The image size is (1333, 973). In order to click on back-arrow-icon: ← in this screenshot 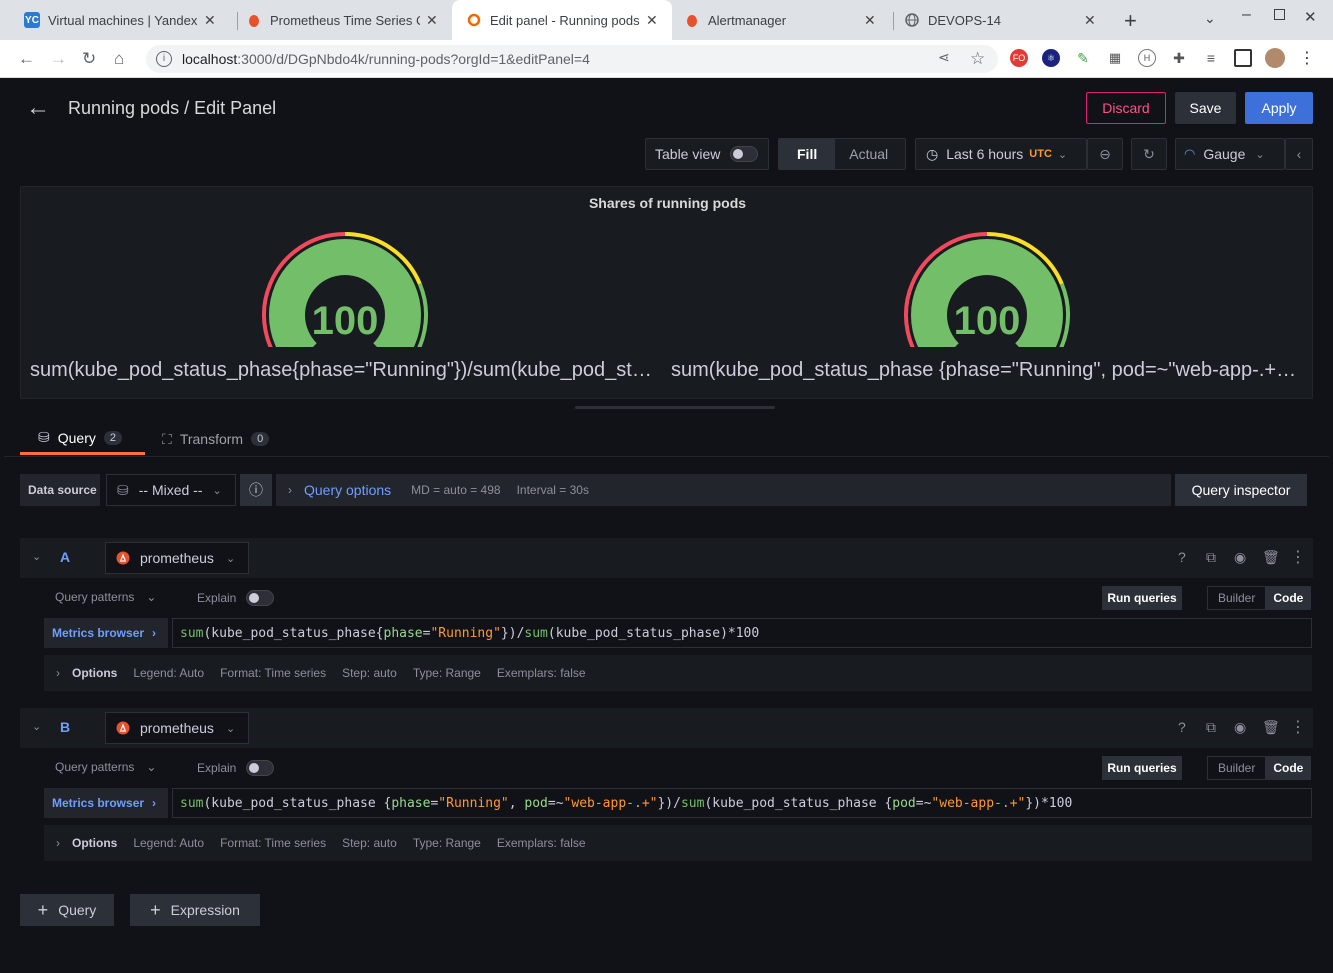, I will do `click(38, 108)`.